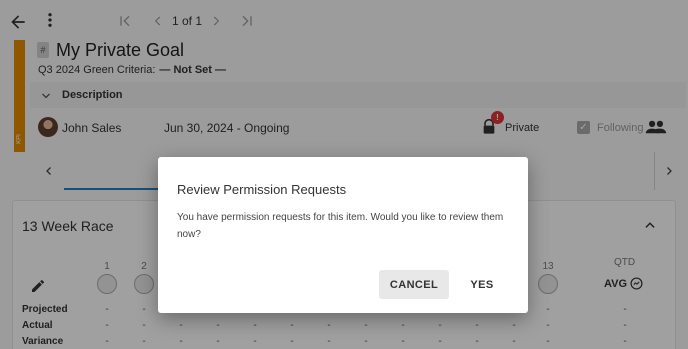 This screenshot has width=688, height=349. I want to click on cancel-button: CANCEL, so click(414, 284).